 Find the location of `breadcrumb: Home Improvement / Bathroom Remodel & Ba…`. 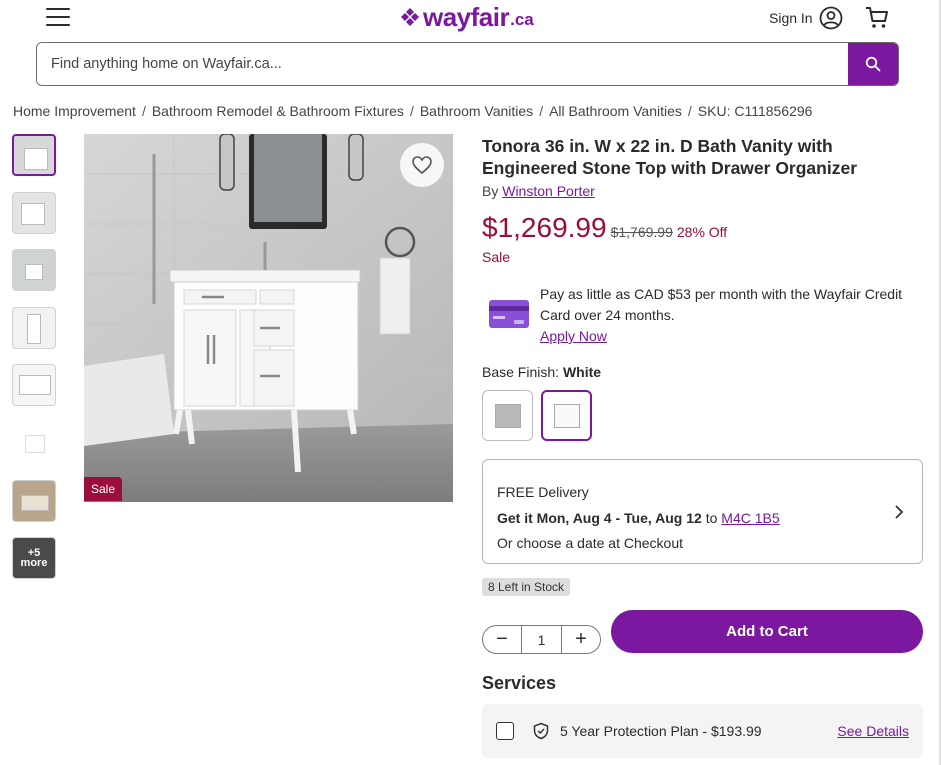

breadcrumb: Home Improvement / Bathroom Remodel & Ba… is located at coordinates (412, 111).